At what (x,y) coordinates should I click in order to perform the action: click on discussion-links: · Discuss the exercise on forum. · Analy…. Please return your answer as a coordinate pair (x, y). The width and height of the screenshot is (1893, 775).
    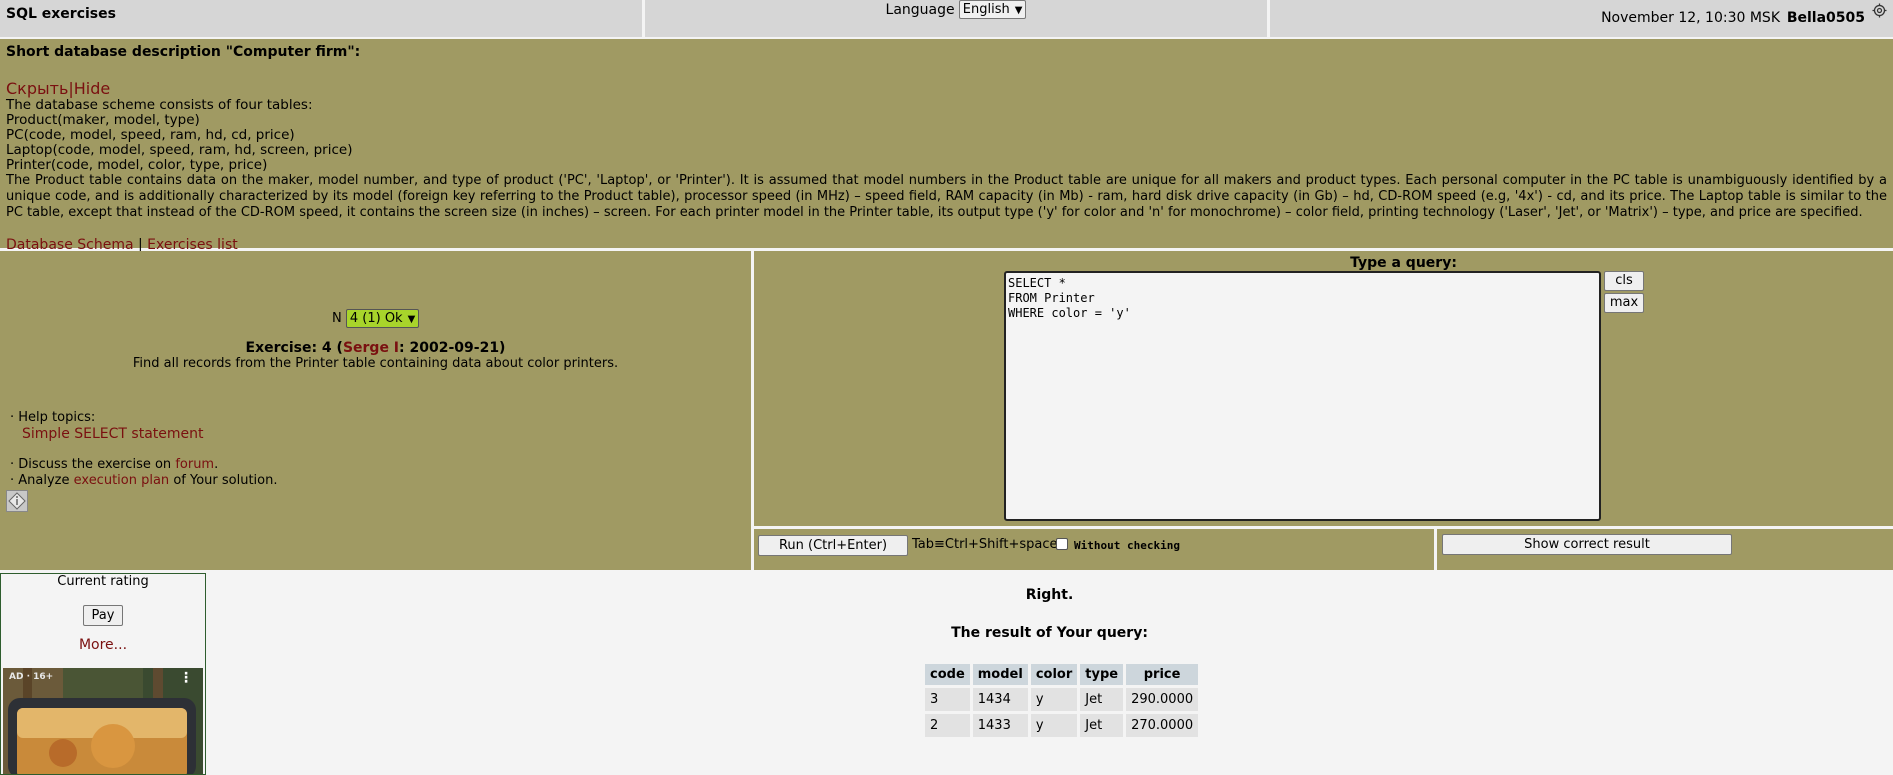
    Looking at the image, I should click on (143, 473).